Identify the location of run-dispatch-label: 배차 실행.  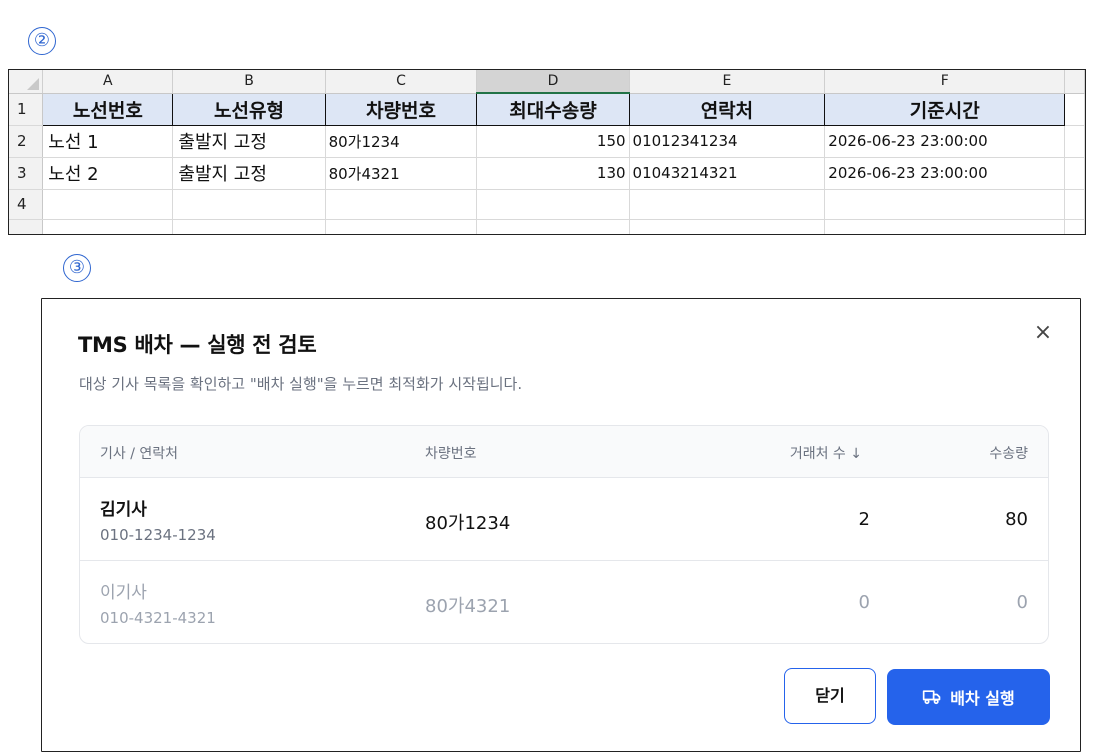
(982, 698).